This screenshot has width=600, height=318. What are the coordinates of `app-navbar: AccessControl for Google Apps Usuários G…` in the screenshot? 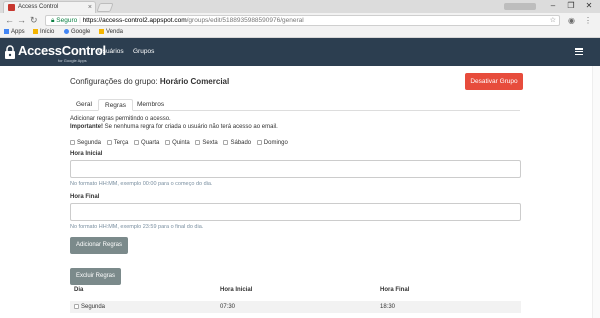 It's located at (300, 52).